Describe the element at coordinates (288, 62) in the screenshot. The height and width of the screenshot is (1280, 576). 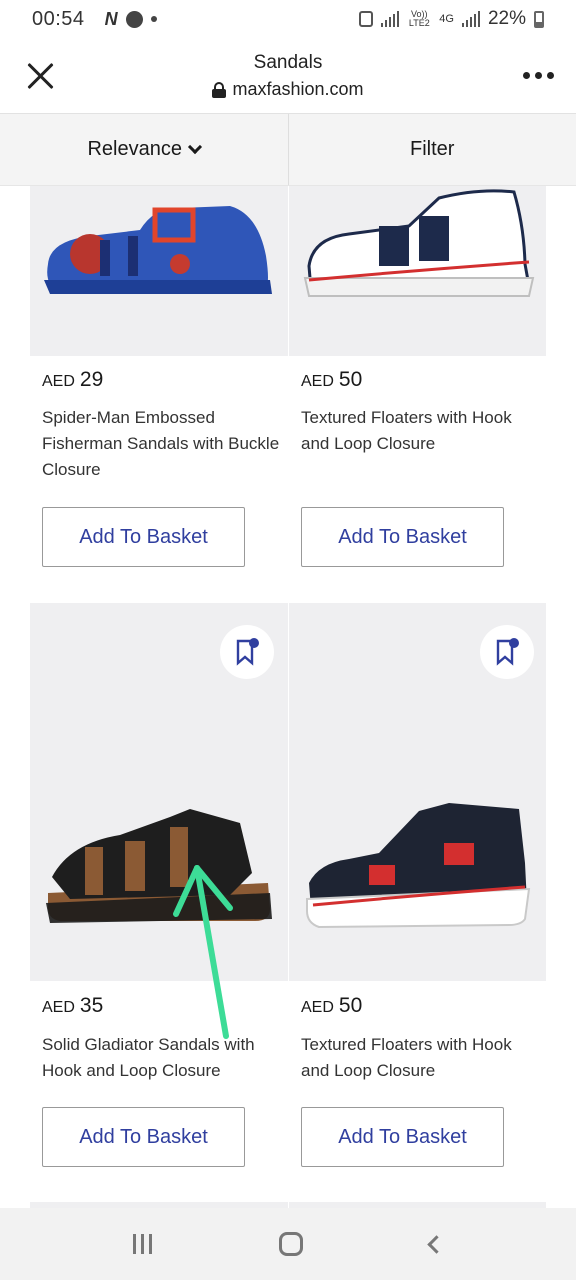
I see `page-title: Sandals` at that location.